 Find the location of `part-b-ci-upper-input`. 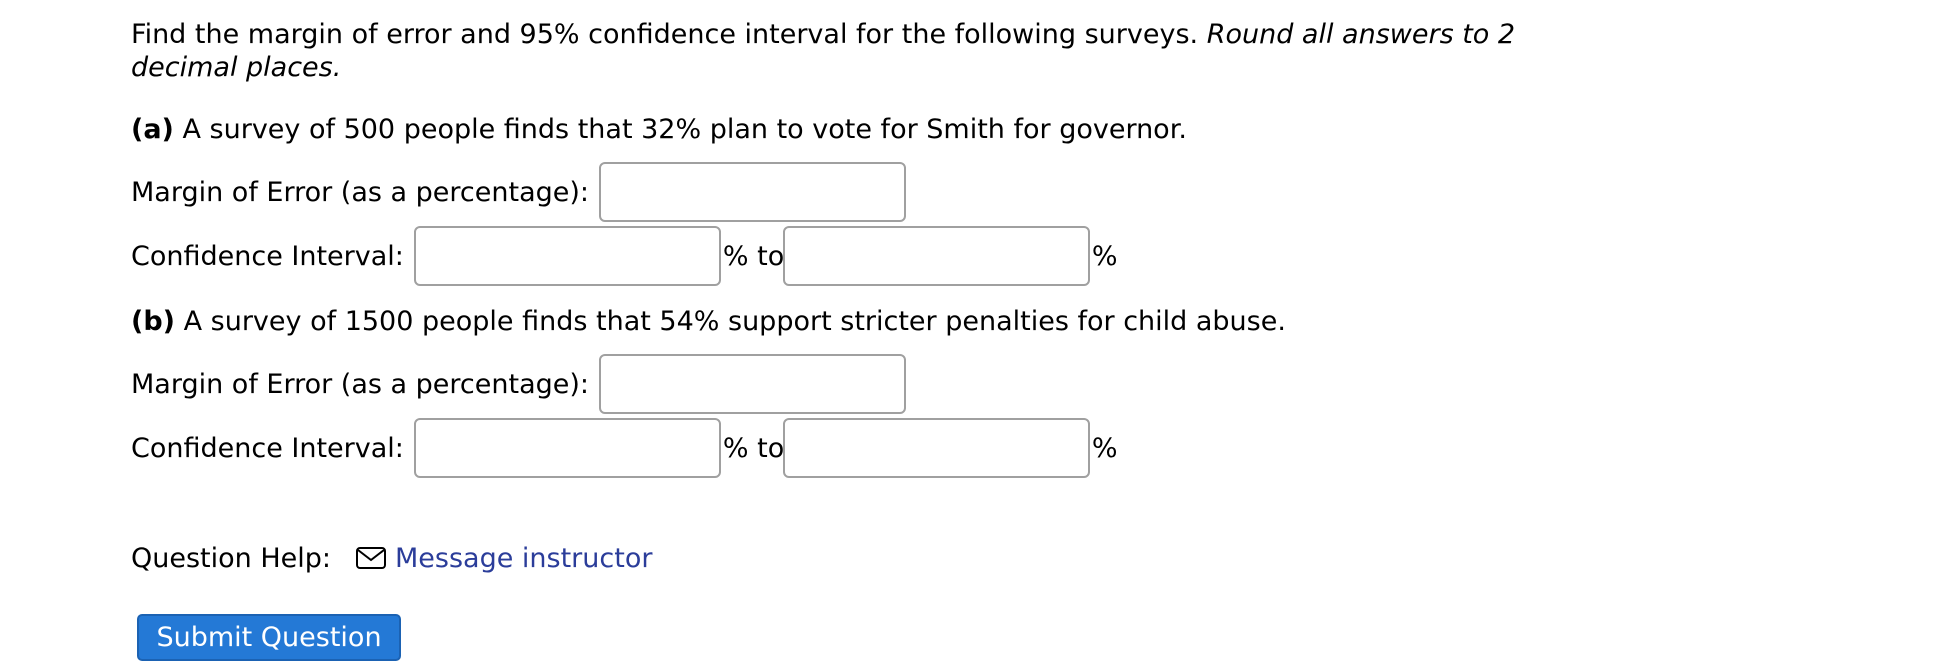

part-b-ci-upper-input is located at coordinates (936, 448).